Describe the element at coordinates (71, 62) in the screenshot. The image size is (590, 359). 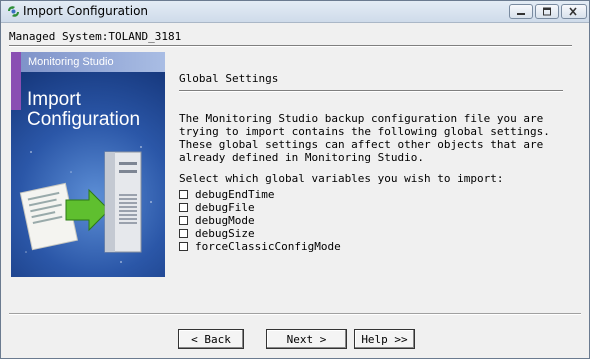
I see `banner-brand: Monitoring Studio` at that location.